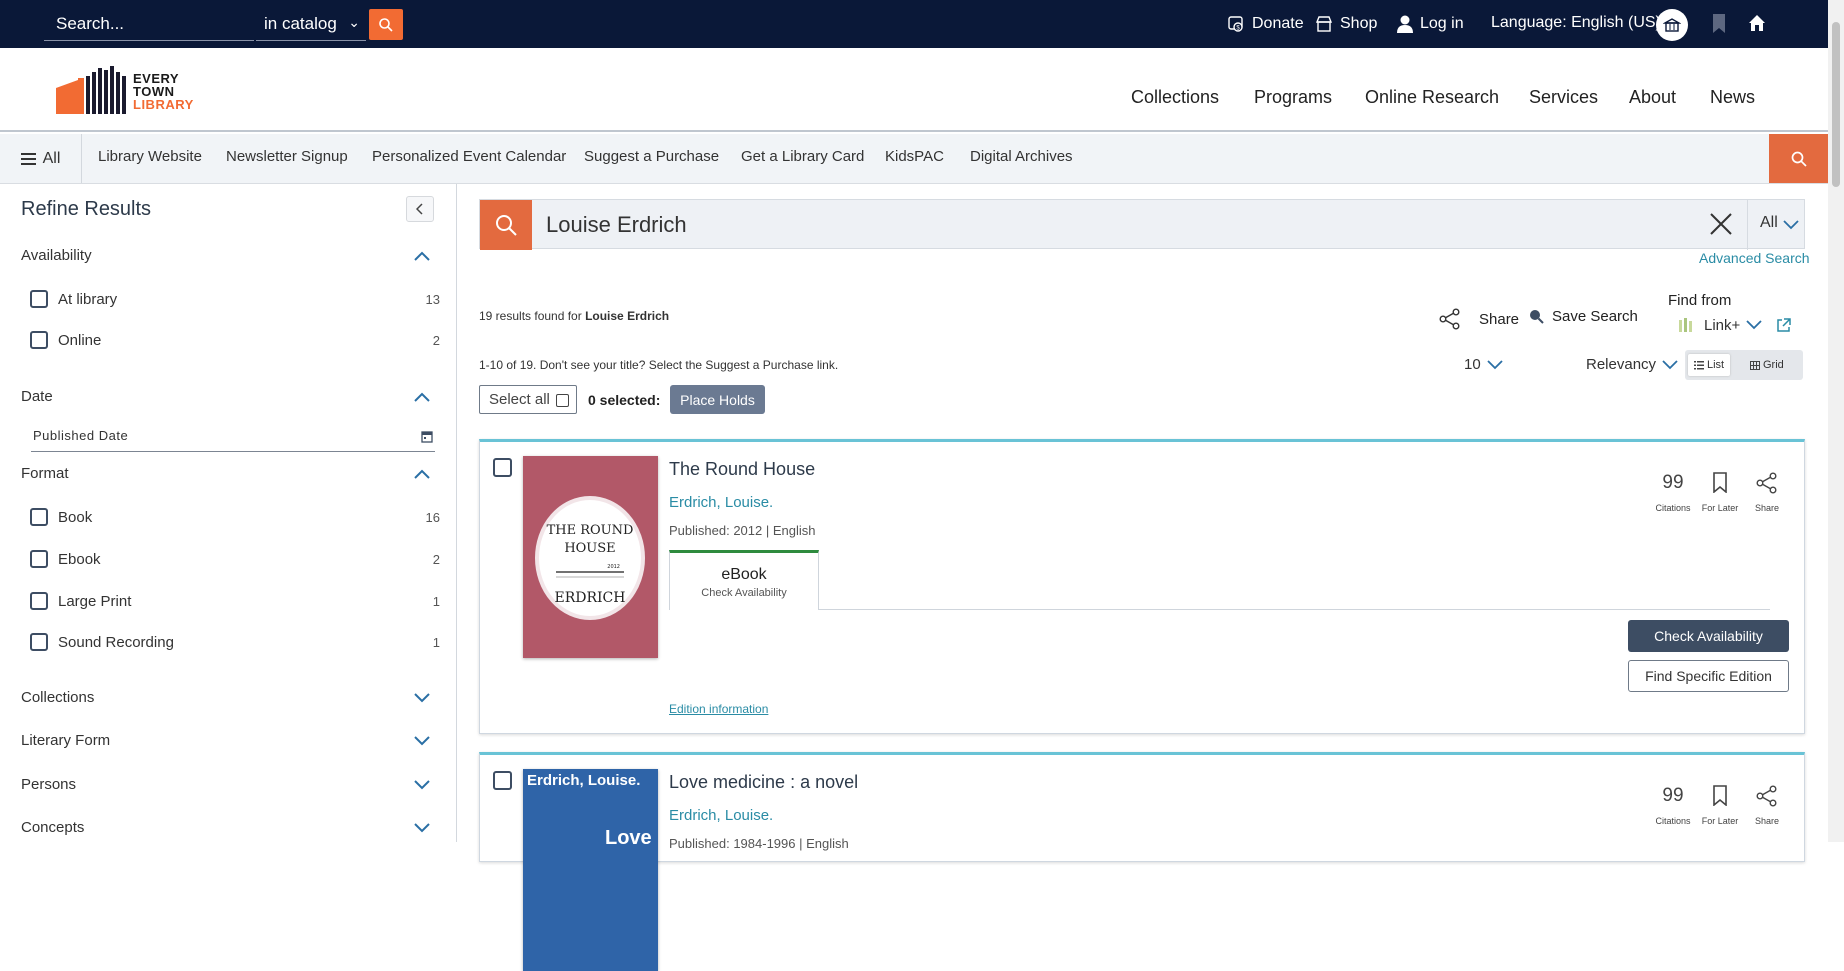 The width and height of the screenshot is (1844, 971). I want to click on subnav-digital-archives: Digital Archives, so click(1021, 156).